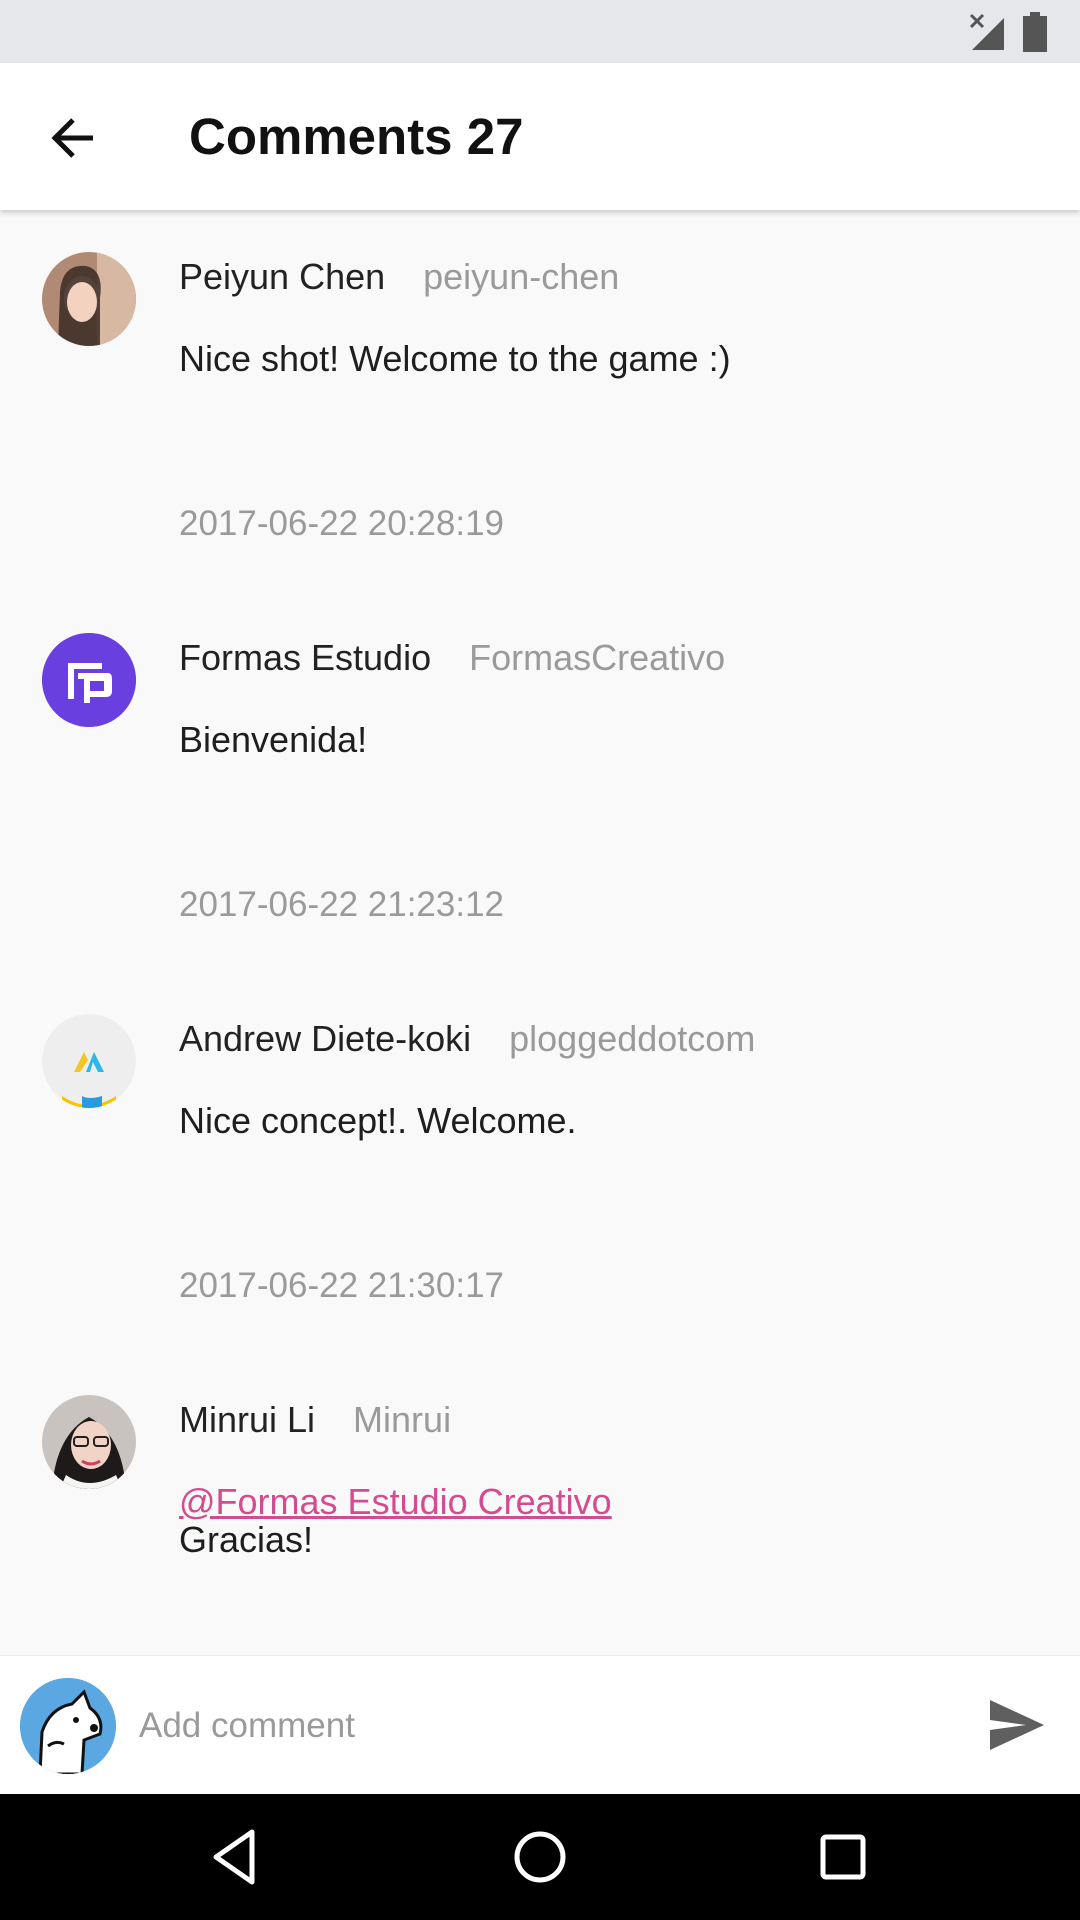 The height and width of the screenshot is (1920, 1080). What do you see at coordinates (325, 1038) in the screenshot?
I see `author-name: Andrew Diete-koki` at bounding box center [325, 1038].